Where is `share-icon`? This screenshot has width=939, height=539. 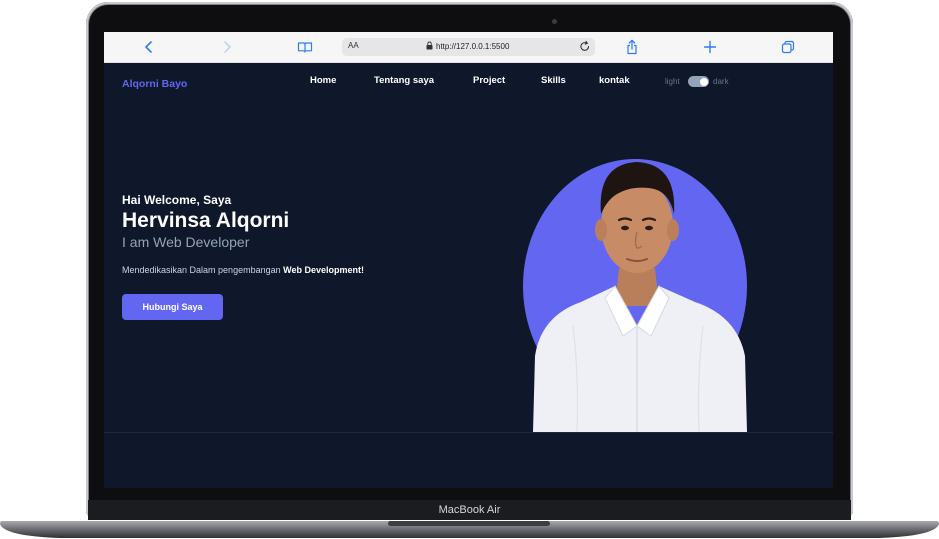 share-icon is located at coordinates (632, 47).